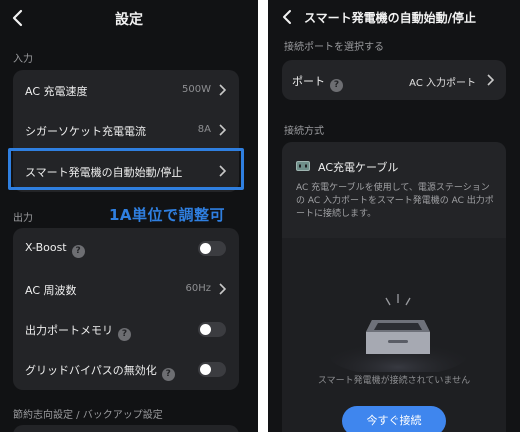 The height and width of the screenshot is (432, 520). Describe the element at coordinates (85, 131) in the screenshot. I see `row-label: シガーソケット充電電流` at that location.